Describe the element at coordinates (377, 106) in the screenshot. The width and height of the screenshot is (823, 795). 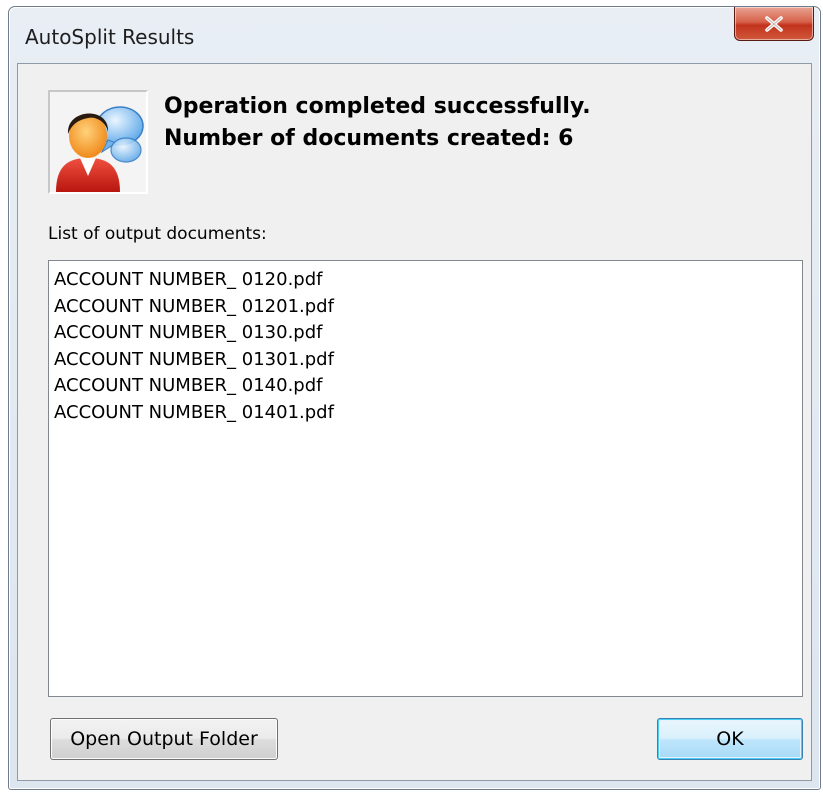
I see `status-message: Operation completed successfully.` at that location.